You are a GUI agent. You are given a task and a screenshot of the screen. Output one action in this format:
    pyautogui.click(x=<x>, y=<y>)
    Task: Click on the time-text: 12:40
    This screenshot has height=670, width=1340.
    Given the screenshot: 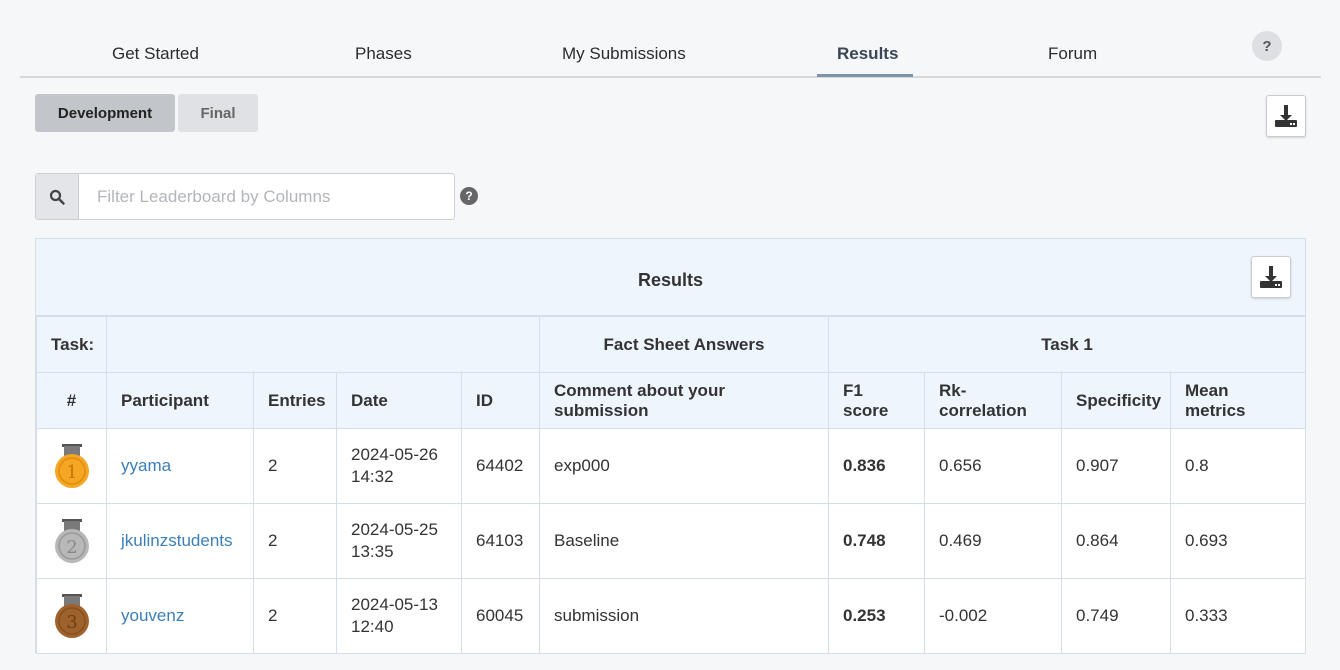 What is the action you would take?
    pyautogui.click(x=372, y=626)
    